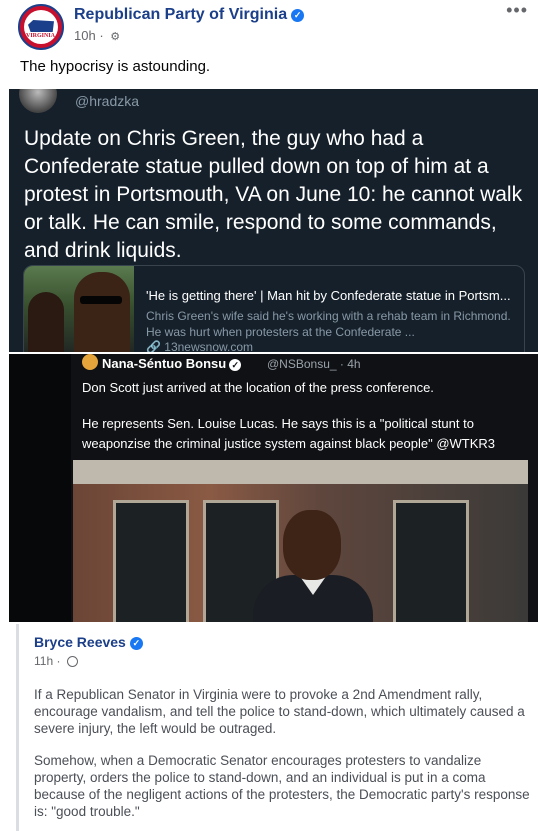 Image resolution: width=538 pixels, height=831 pixels. I want to click on tweet-author-handle: @NSBonsu_ · 4h, so click(314, 364).